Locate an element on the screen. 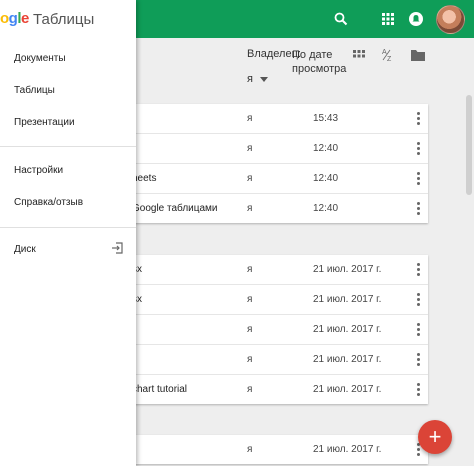 The width and height of the screenshot is (474, 466). file-row: я 15:43 is located at coordinates (270, 119).